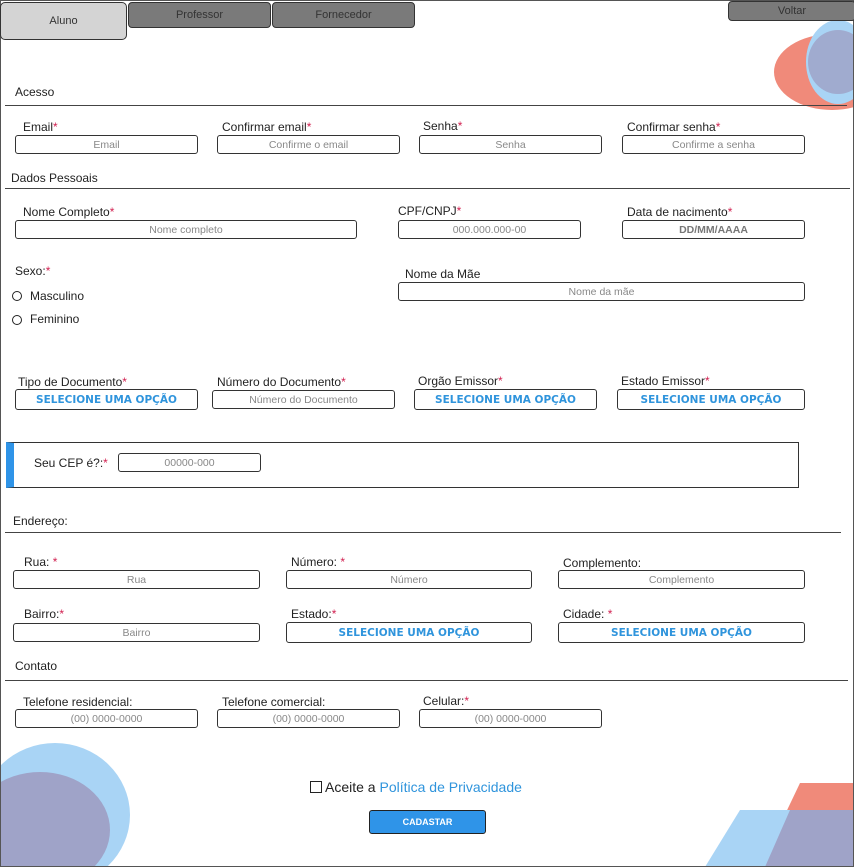  What do you see at coordinates (443, 126) in the screenshot?
I see `senha-label: Senha*` at bounding box center [443, 126].